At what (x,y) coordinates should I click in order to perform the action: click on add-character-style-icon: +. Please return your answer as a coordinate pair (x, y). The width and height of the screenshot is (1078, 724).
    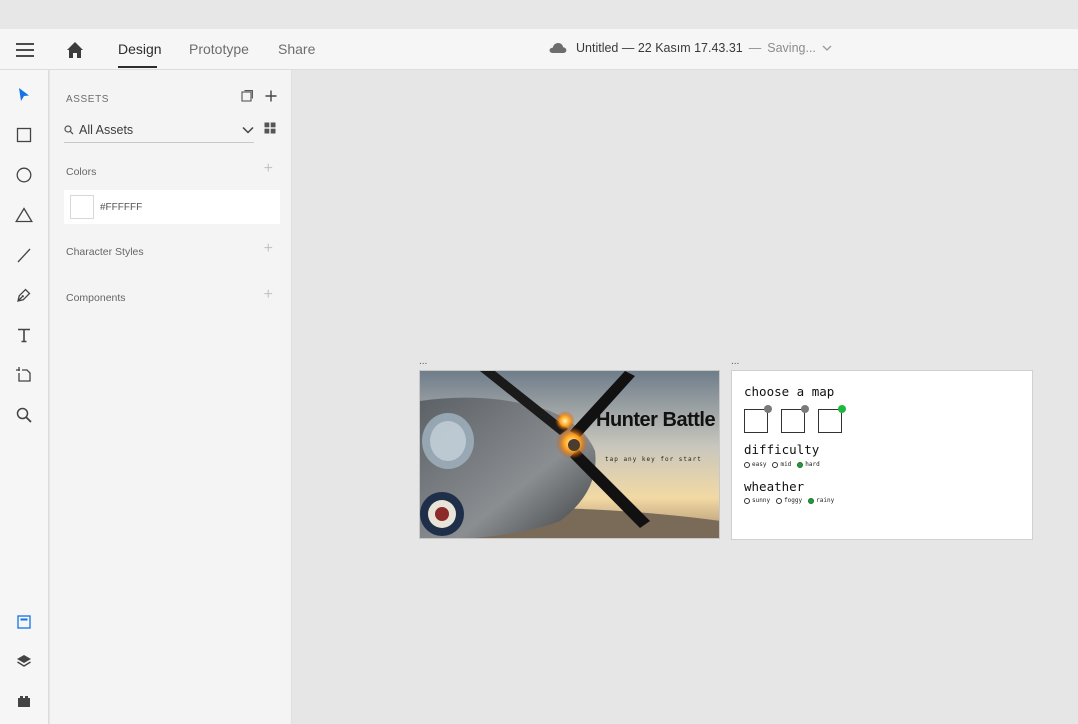
    Looking at the image, I should click on (268, 249).